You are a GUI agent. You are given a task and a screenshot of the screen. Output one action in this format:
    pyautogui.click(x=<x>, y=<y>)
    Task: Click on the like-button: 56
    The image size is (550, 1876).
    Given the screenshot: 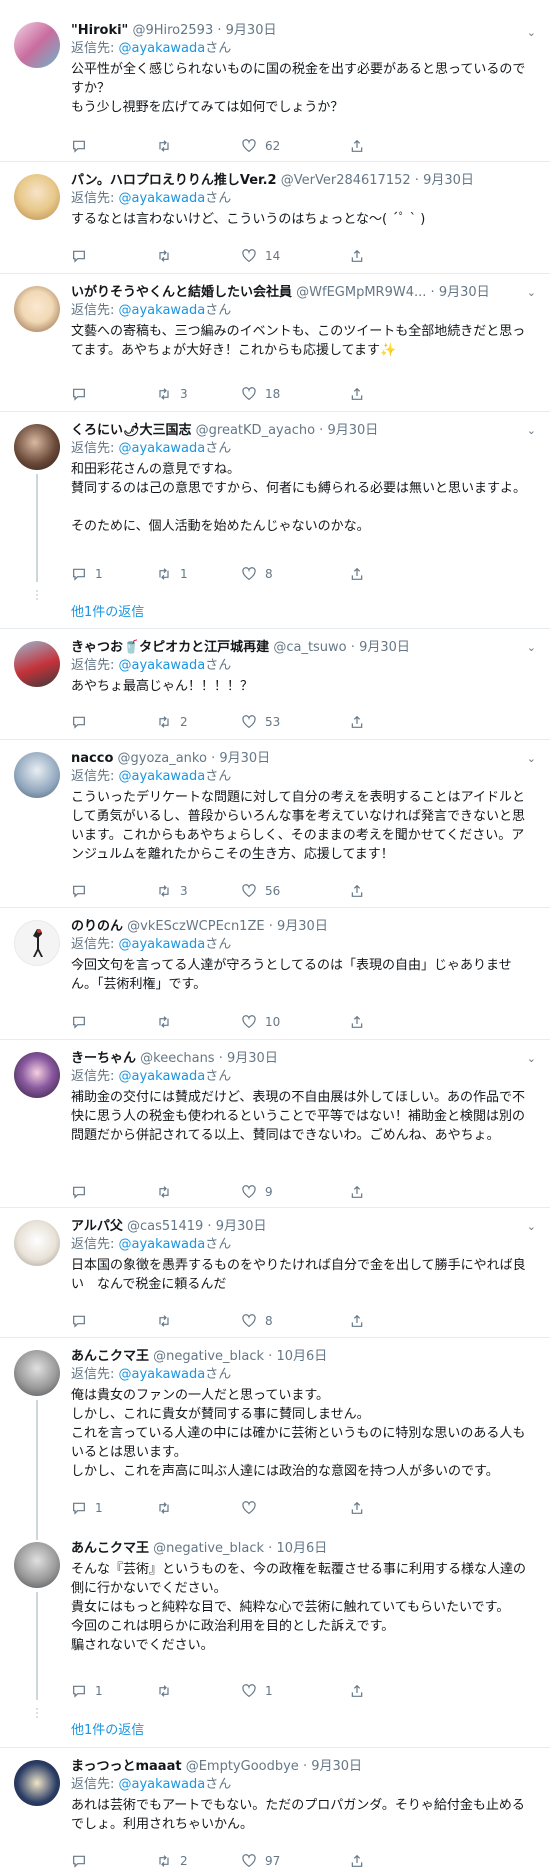 What is the action you would take?
    pyautogui.click(x=260, y=891)
    